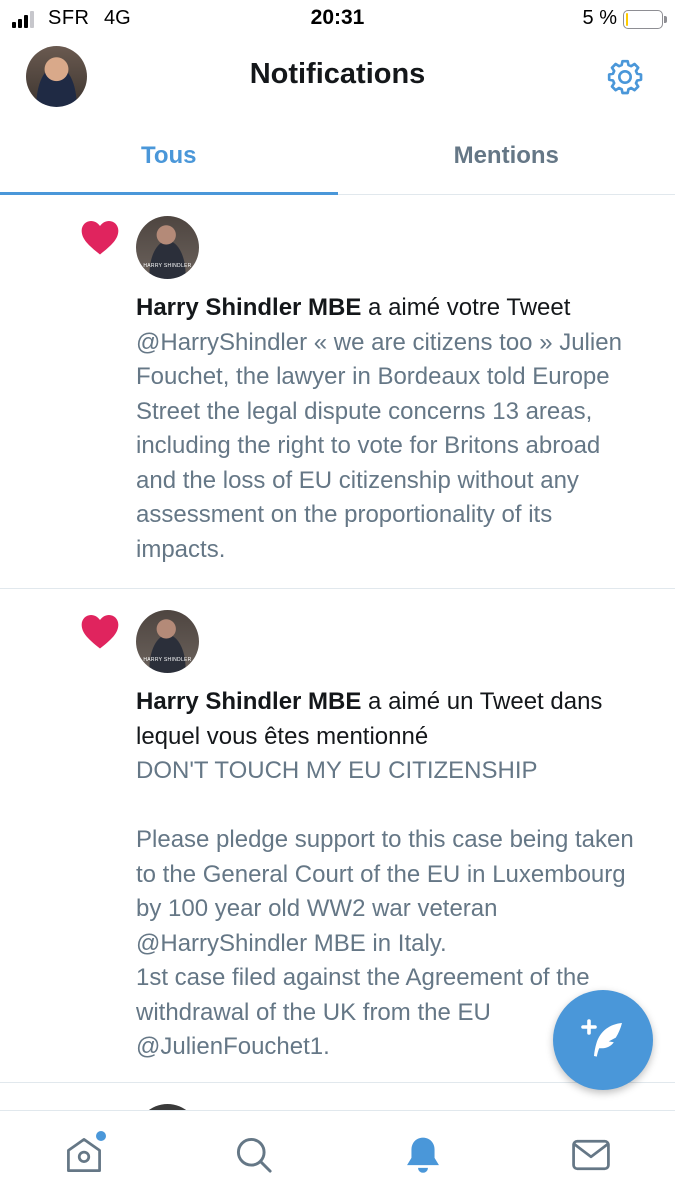  I want to click on notification-action: a aimé votre Tweet, so click(466, 307).